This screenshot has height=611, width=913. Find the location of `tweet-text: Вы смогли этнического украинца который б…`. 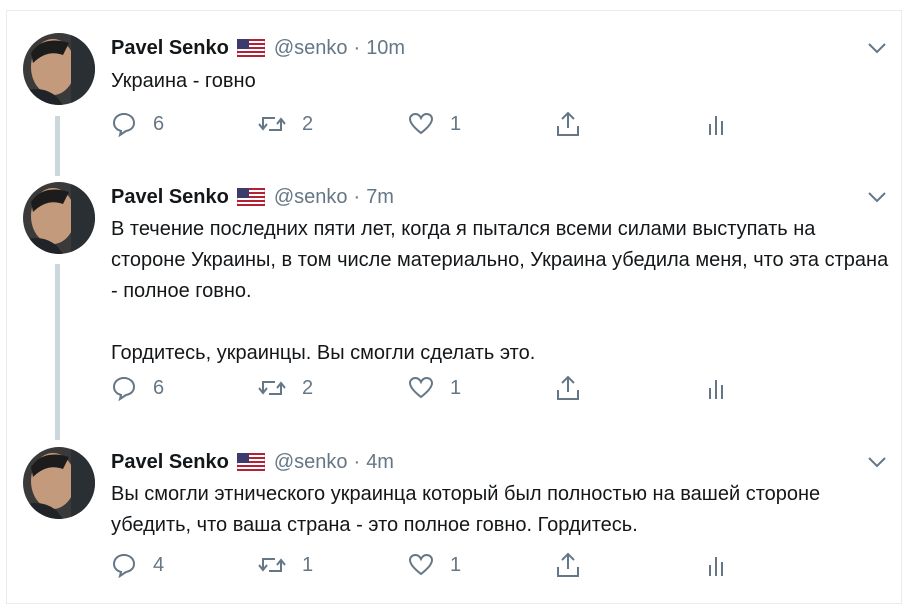

tweet-text: Вы смогли этнического украинца который б… is located at coordinates (501, 510).